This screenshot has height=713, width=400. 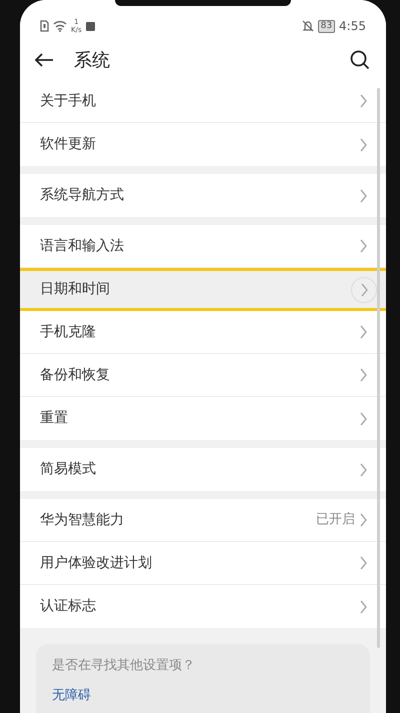 I want to click on accessibility-link: 无障碍, so click(x=71, y=695).